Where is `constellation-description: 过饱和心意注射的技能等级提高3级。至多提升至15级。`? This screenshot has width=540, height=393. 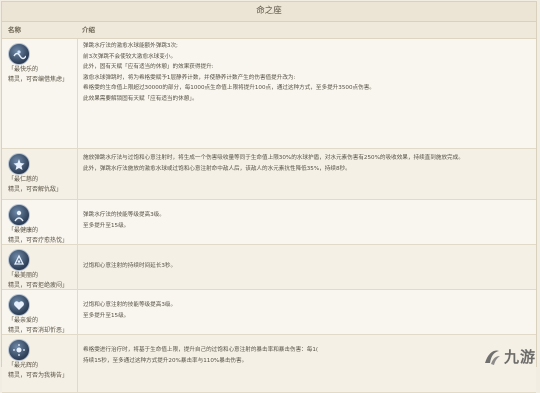
constellation-description: 过饱和心意注射的技能等级提高3级。至多提升至15级。 is located at coordinates (307, 312).